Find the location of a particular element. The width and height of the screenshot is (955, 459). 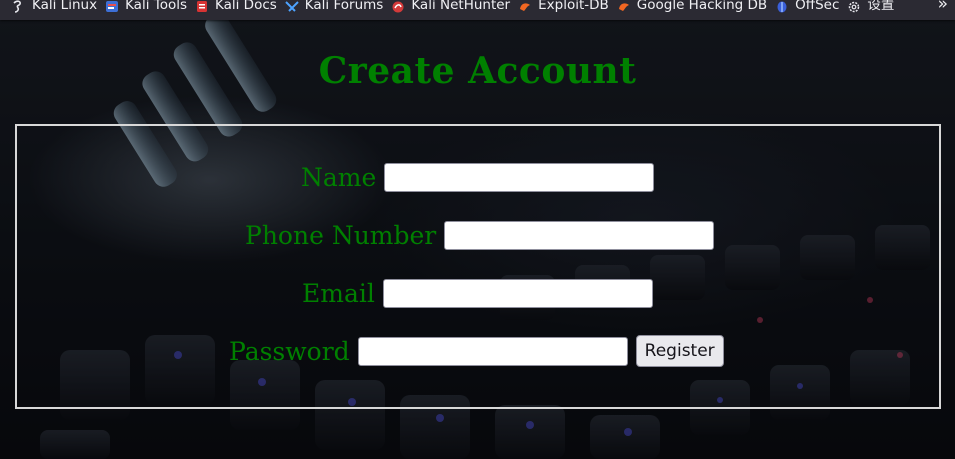

name-input is located at coordinates (519, 177).